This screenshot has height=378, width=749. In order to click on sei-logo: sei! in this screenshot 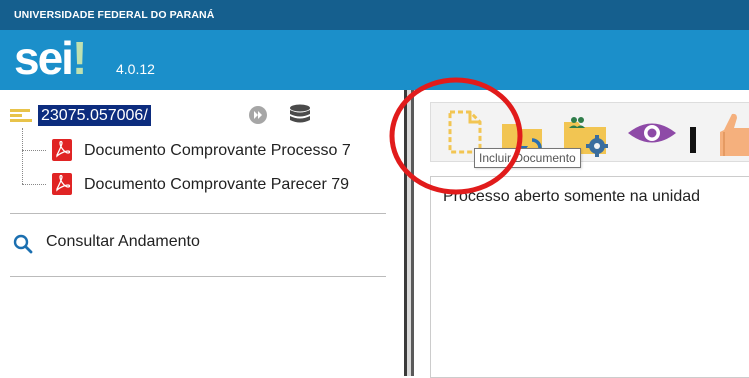, I will do `click(50, 58)`.